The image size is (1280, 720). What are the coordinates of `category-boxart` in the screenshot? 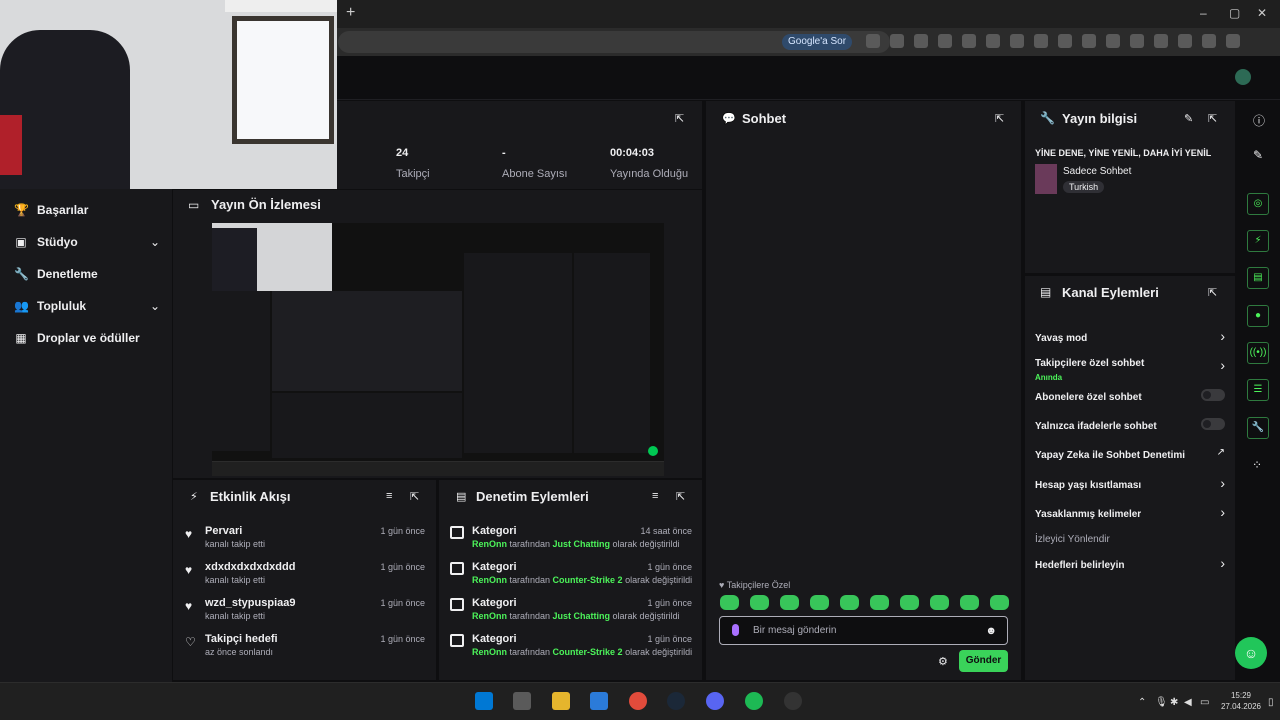 It's located at (1046, 179).